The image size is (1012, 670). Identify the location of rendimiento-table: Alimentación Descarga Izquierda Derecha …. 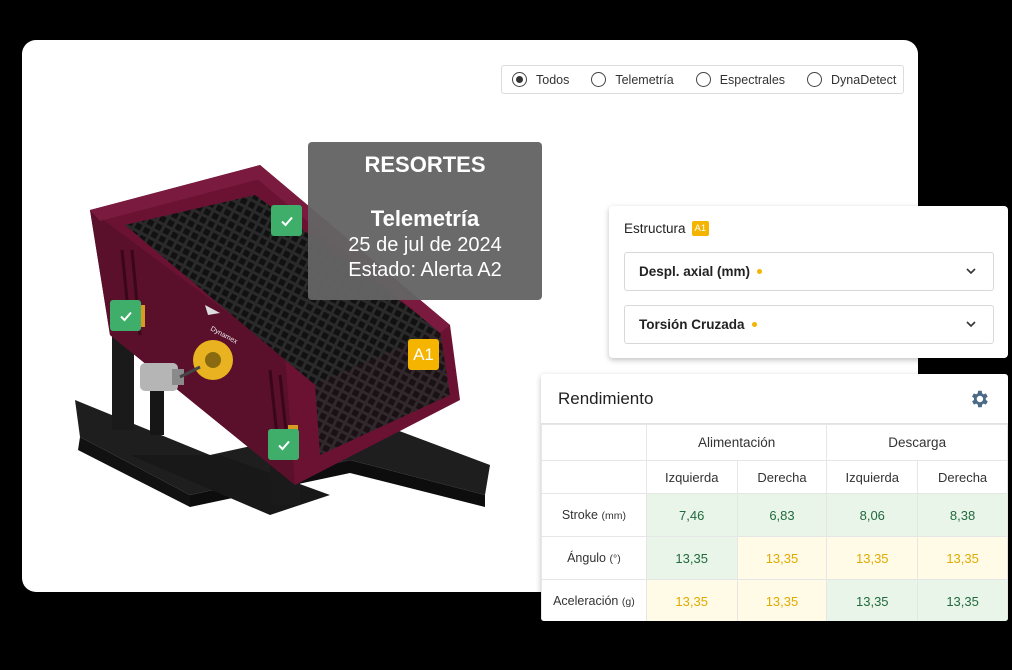
(774, 522).